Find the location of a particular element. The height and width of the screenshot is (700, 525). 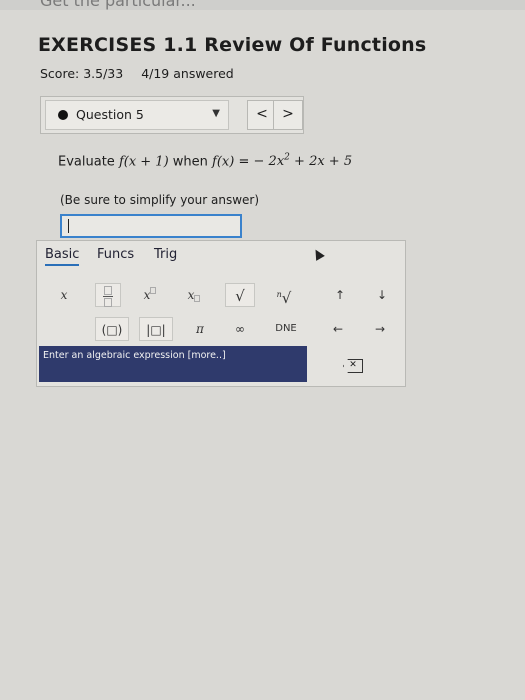

arrow-down-icon: ↓ is located at coordinates (382, 295).